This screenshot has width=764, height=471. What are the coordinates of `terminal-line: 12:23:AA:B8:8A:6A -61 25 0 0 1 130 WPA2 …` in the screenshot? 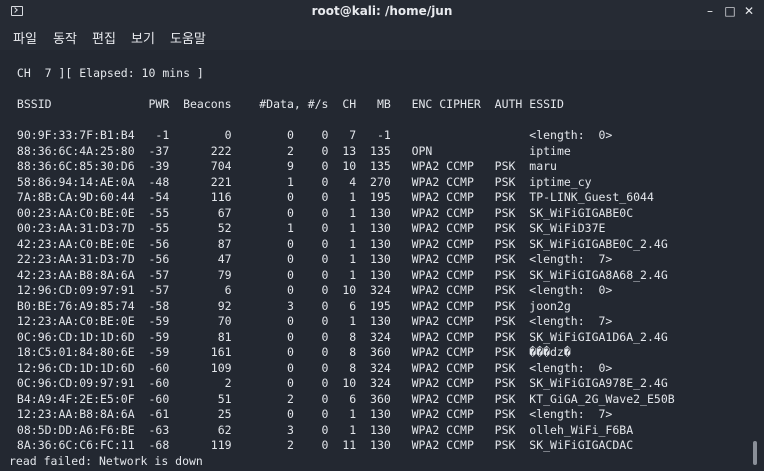 It's located at (311, 414).